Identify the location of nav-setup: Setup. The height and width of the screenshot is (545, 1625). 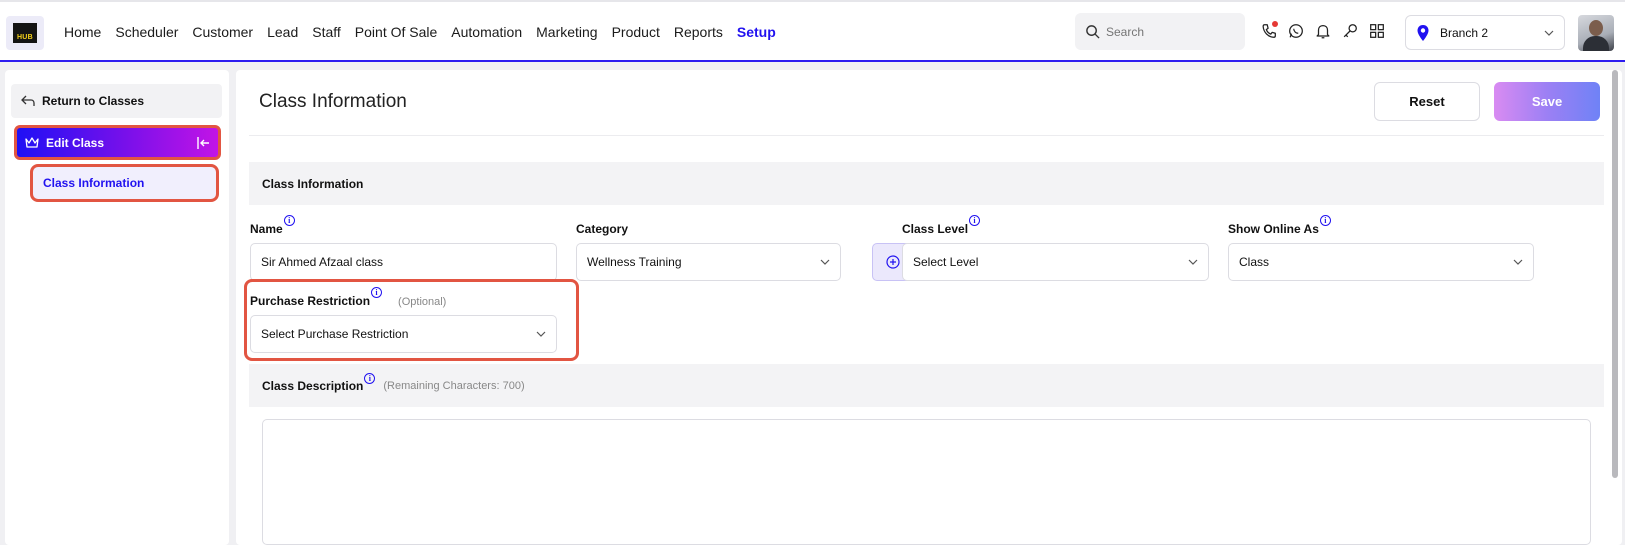
(756, 32).